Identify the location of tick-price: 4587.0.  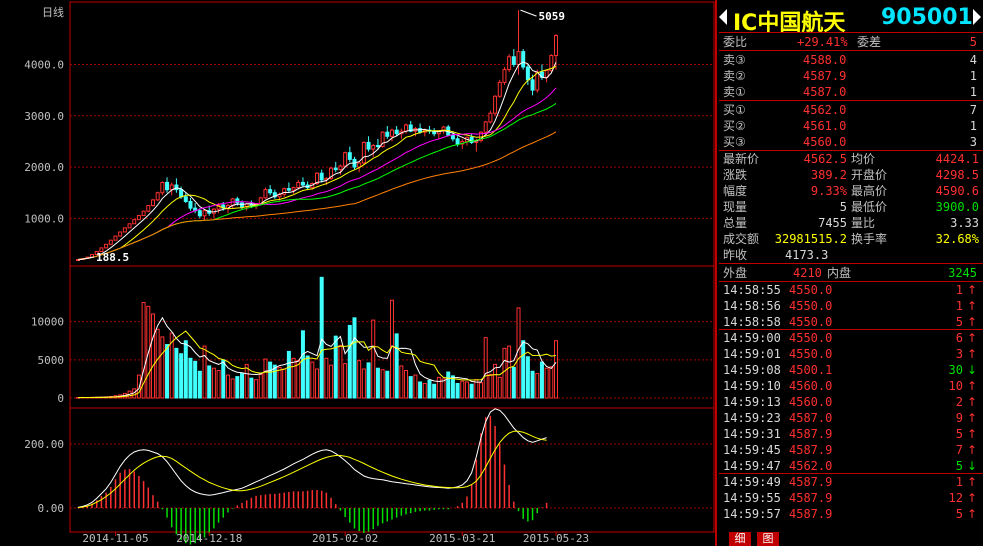
(811, 418).